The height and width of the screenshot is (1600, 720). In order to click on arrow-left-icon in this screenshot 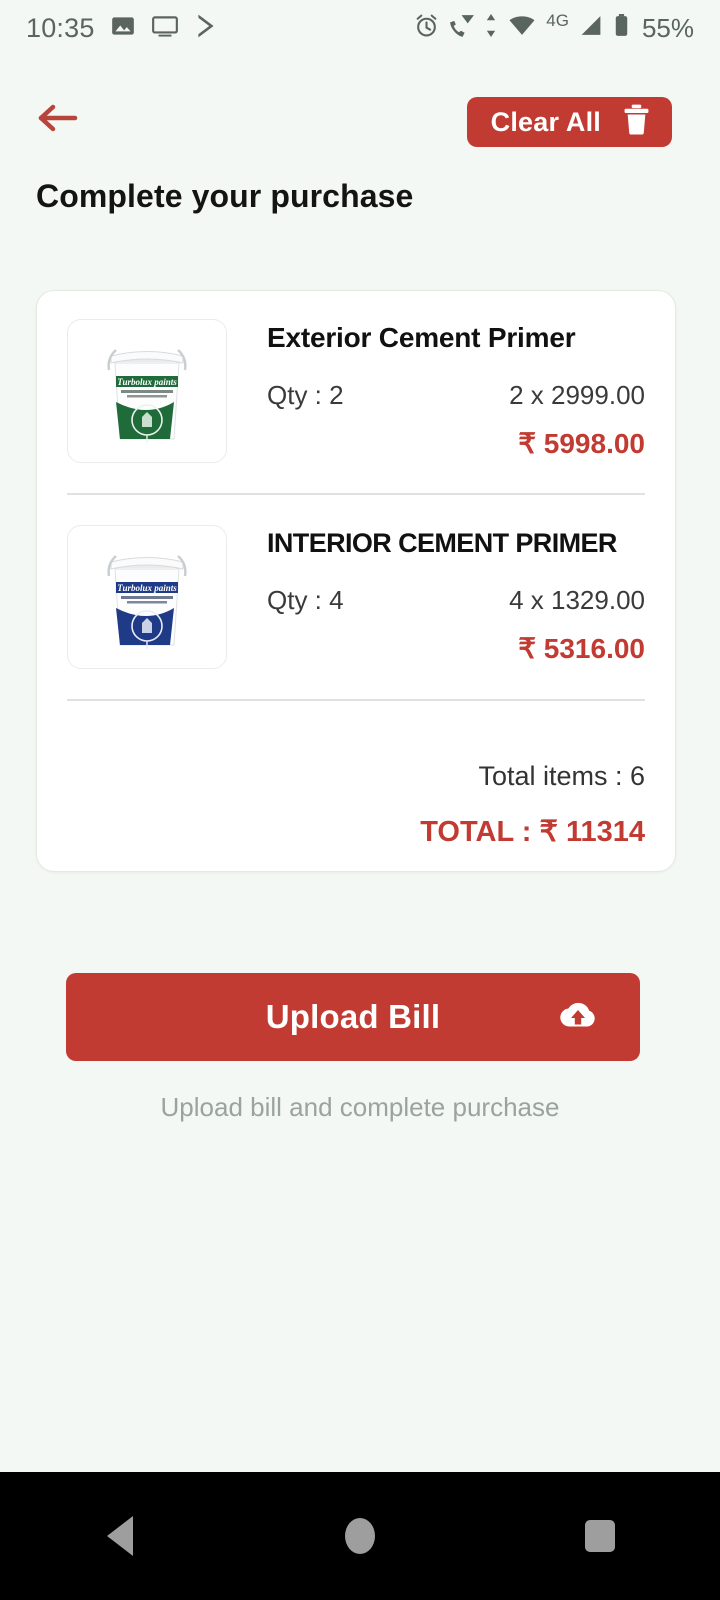, I will do `click(58, 120)`.